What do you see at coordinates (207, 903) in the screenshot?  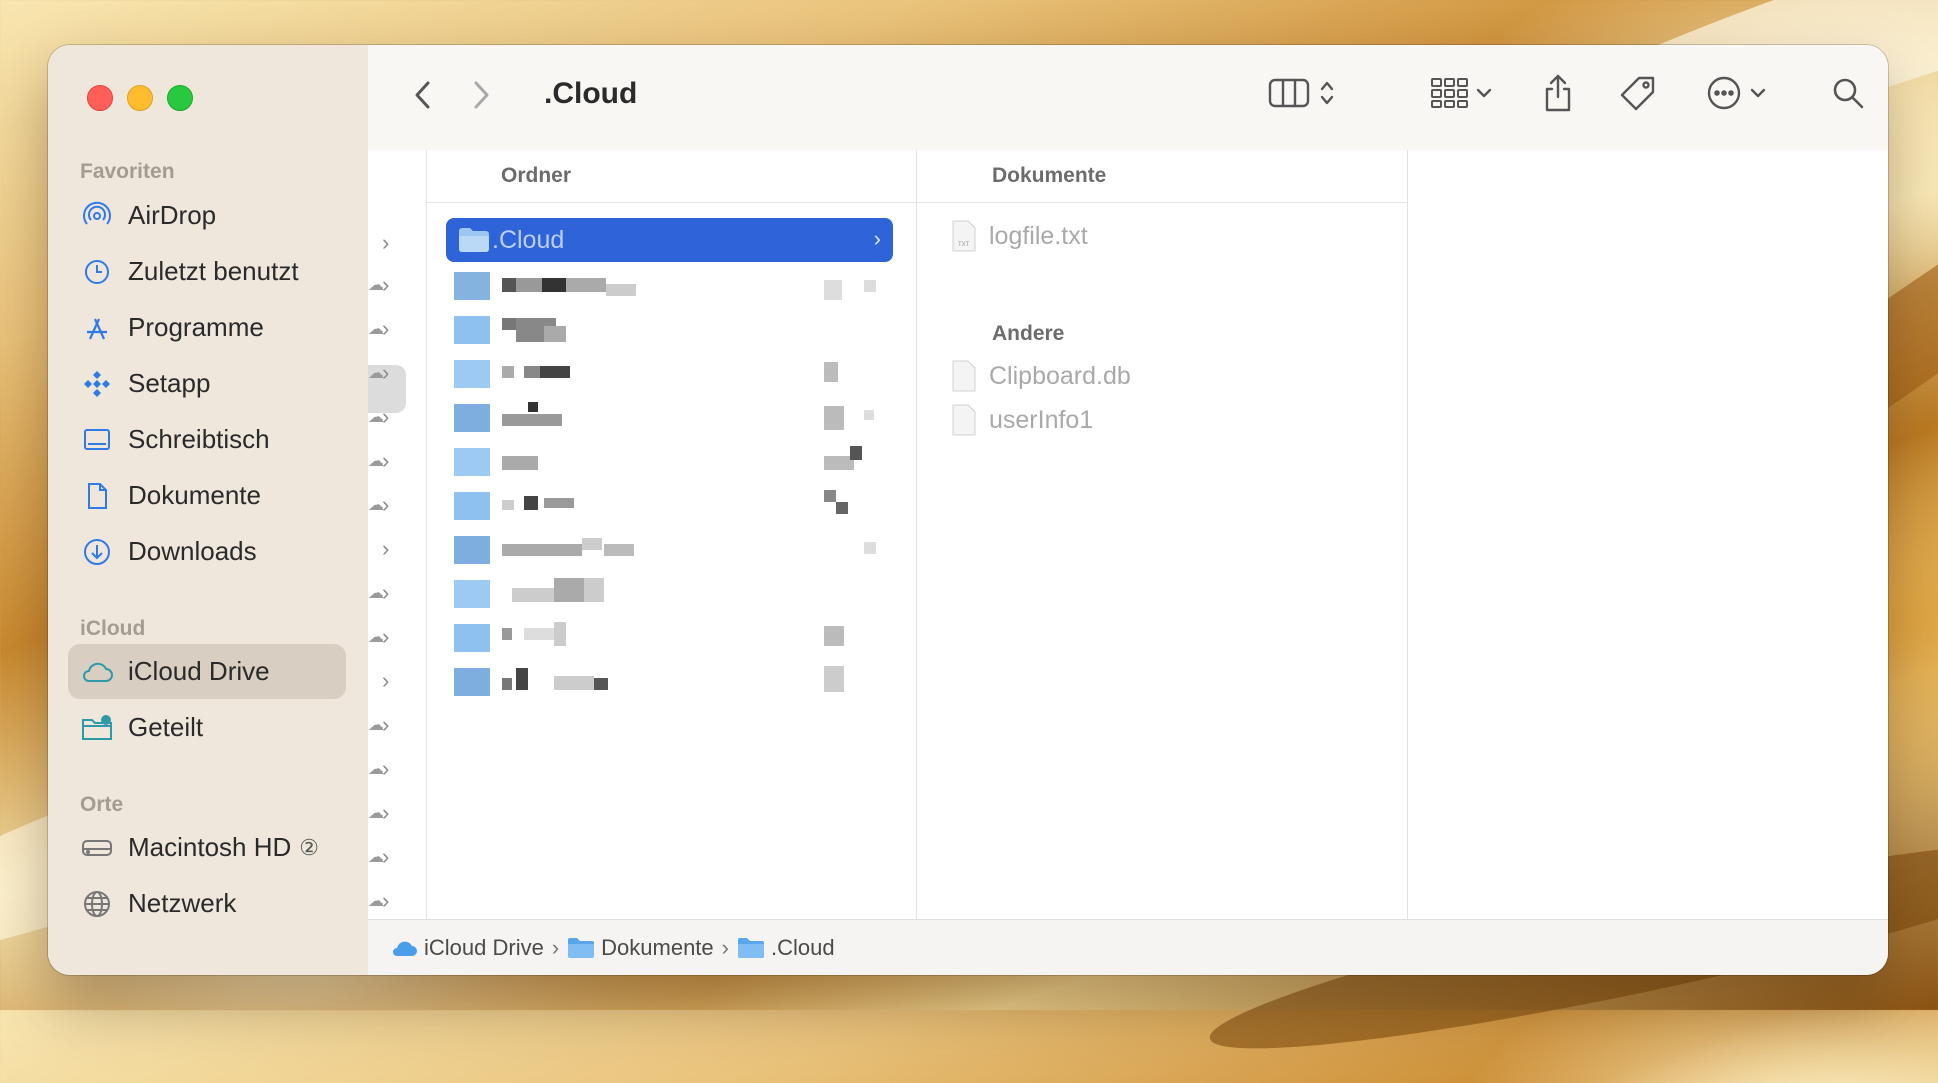 I see `sidebar-item-network: Netzwerk` at bounding box center [207, 903].